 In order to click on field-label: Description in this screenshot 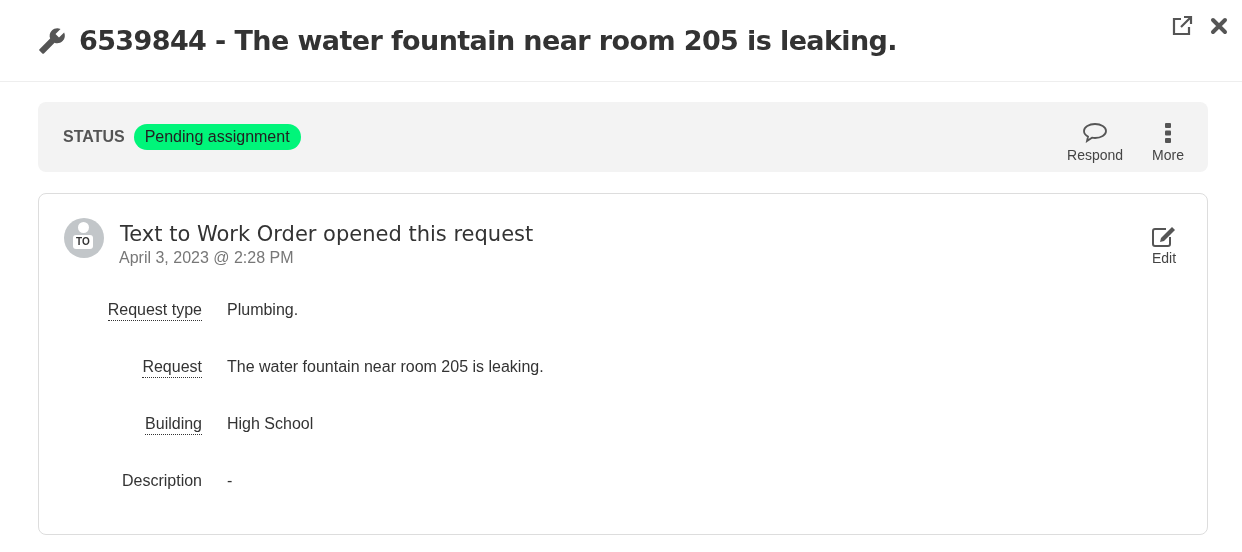, I will do `click(161, 481)`.